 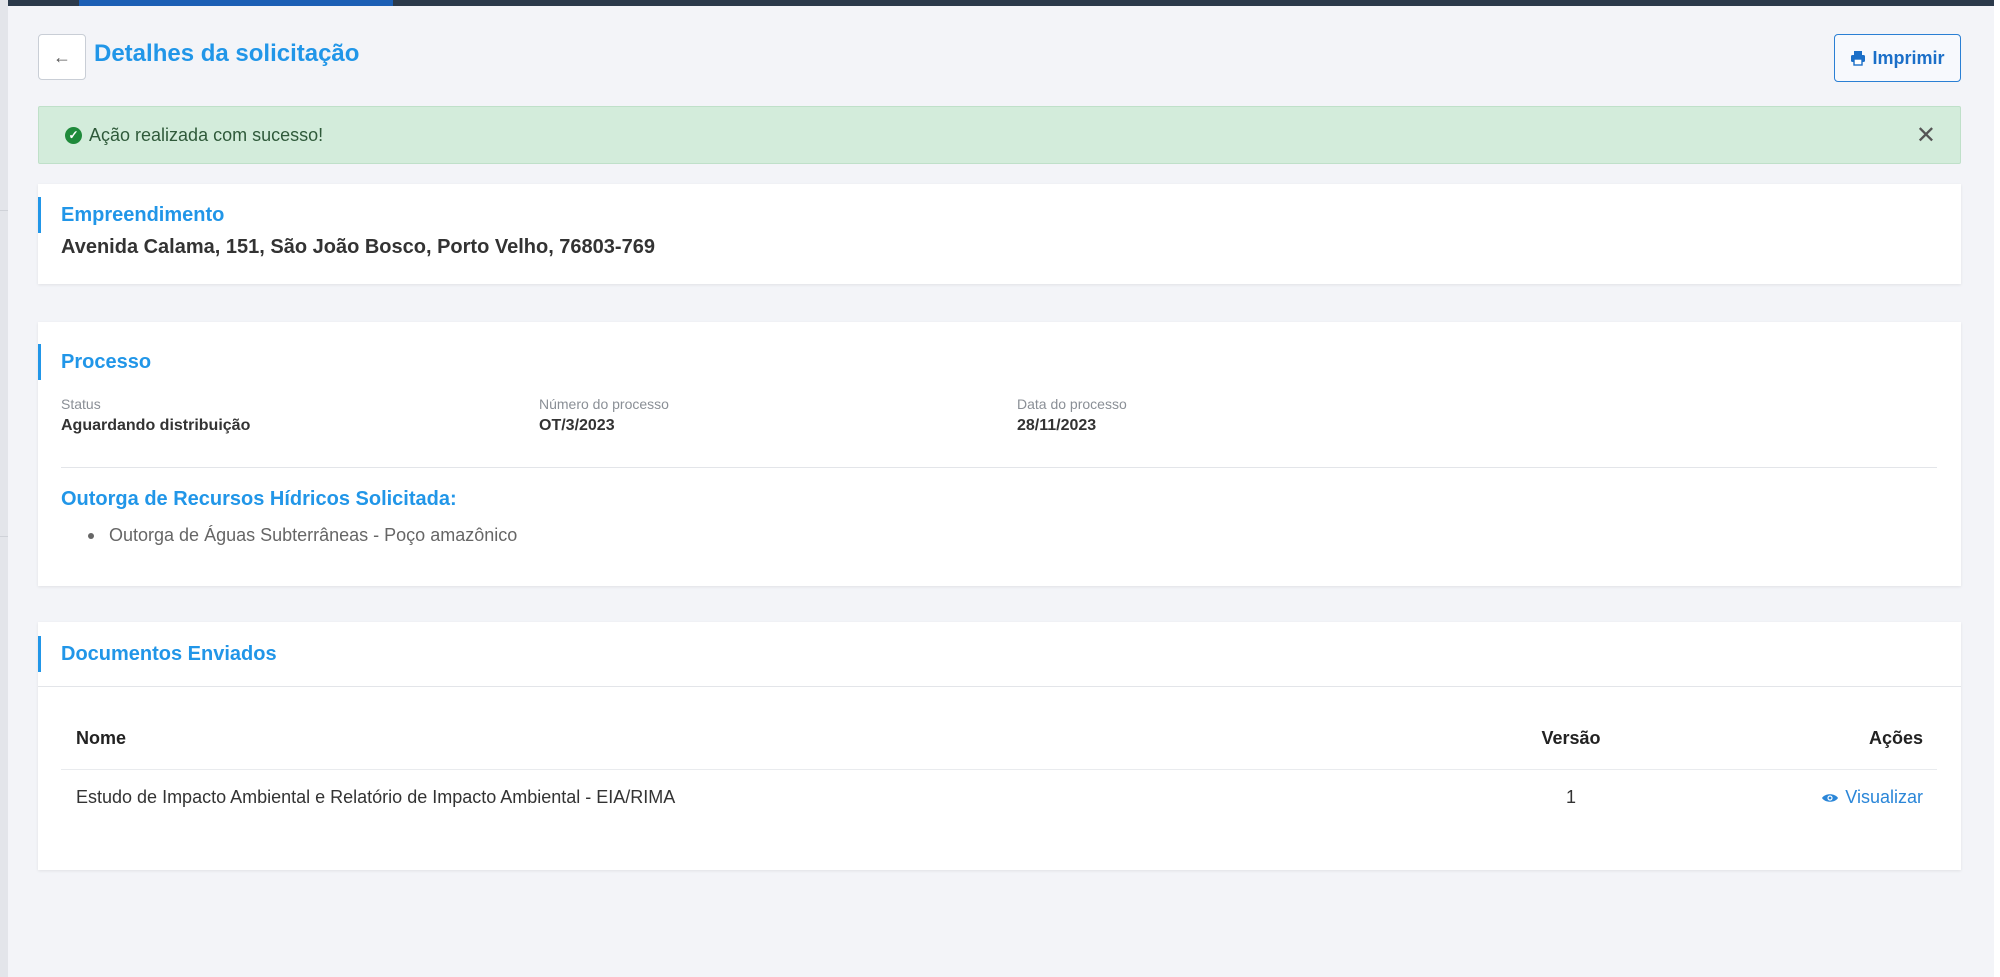 What do you see at coordinates (604, 404) in the screenshot?
I see `process-number-label: Número do processo` at bounding box center [604, 404].